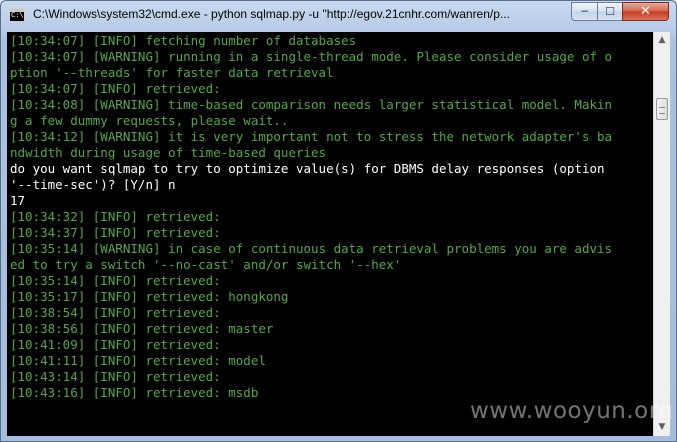 The image size is (677, 442). What do you see at coordinates (584, 11) in the screenshot?
I see `minimize-button: ─` at bounding box center [584, 11].